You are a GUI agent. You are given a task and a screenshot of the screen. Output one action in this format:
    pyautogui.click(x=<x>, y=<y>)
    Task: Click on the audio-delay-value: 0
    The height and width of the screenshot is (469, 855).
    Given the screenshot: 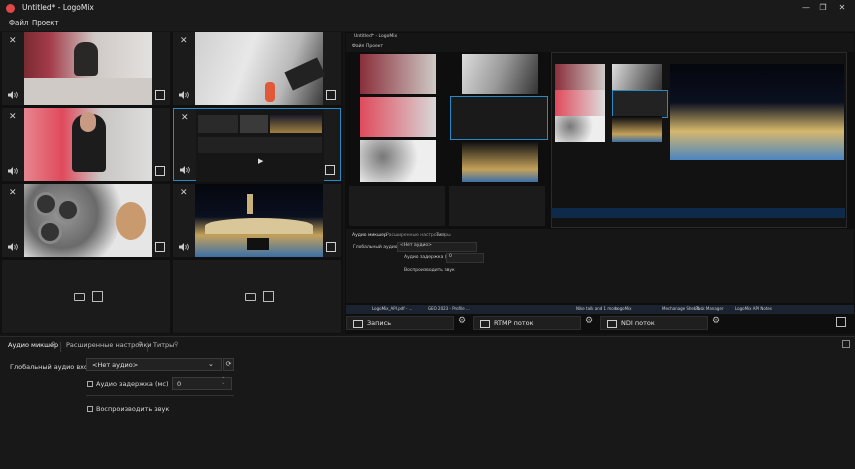 What is the action you would take?
    pyautogui.click(x=179, y=384)
    